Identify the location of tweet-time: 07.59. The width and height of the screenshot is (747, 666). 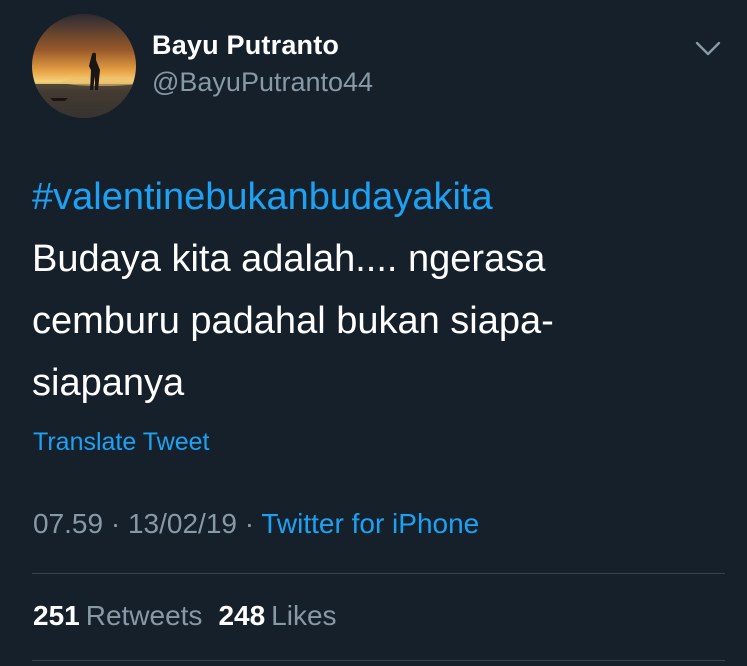
(68, 523).